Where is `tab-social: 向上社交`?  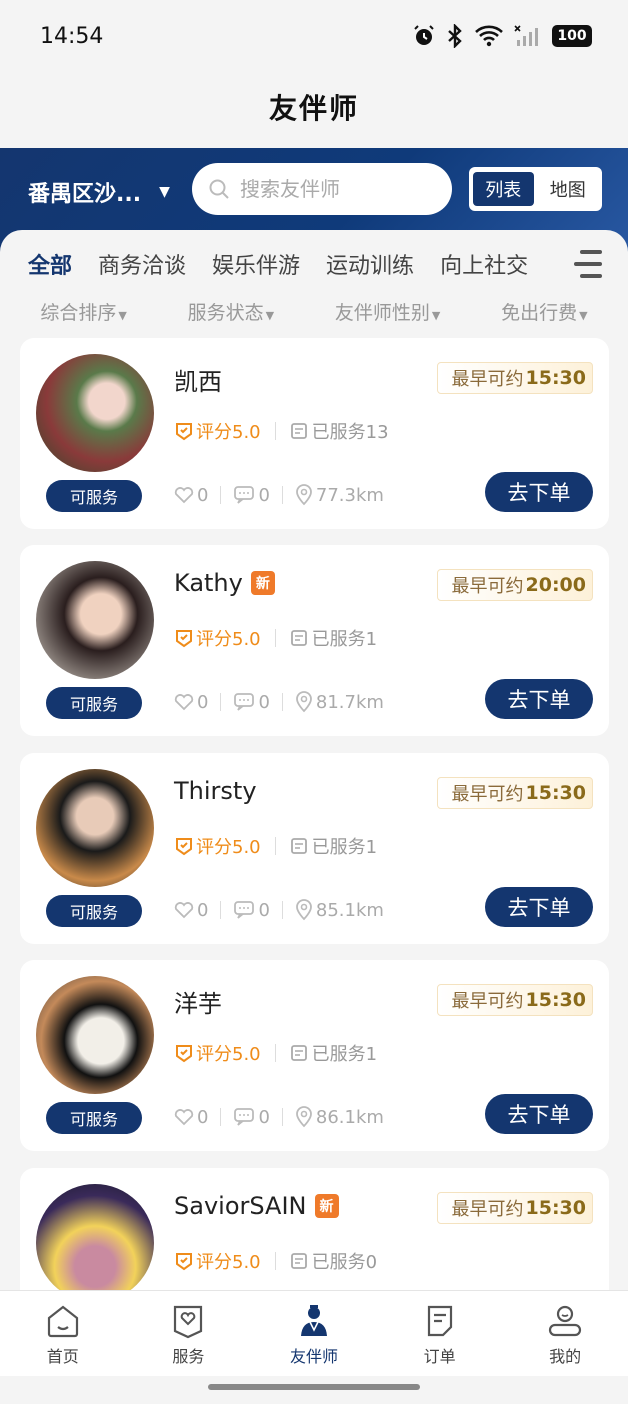
tab-social: 向上社交 is located at coordinates (484, 264).